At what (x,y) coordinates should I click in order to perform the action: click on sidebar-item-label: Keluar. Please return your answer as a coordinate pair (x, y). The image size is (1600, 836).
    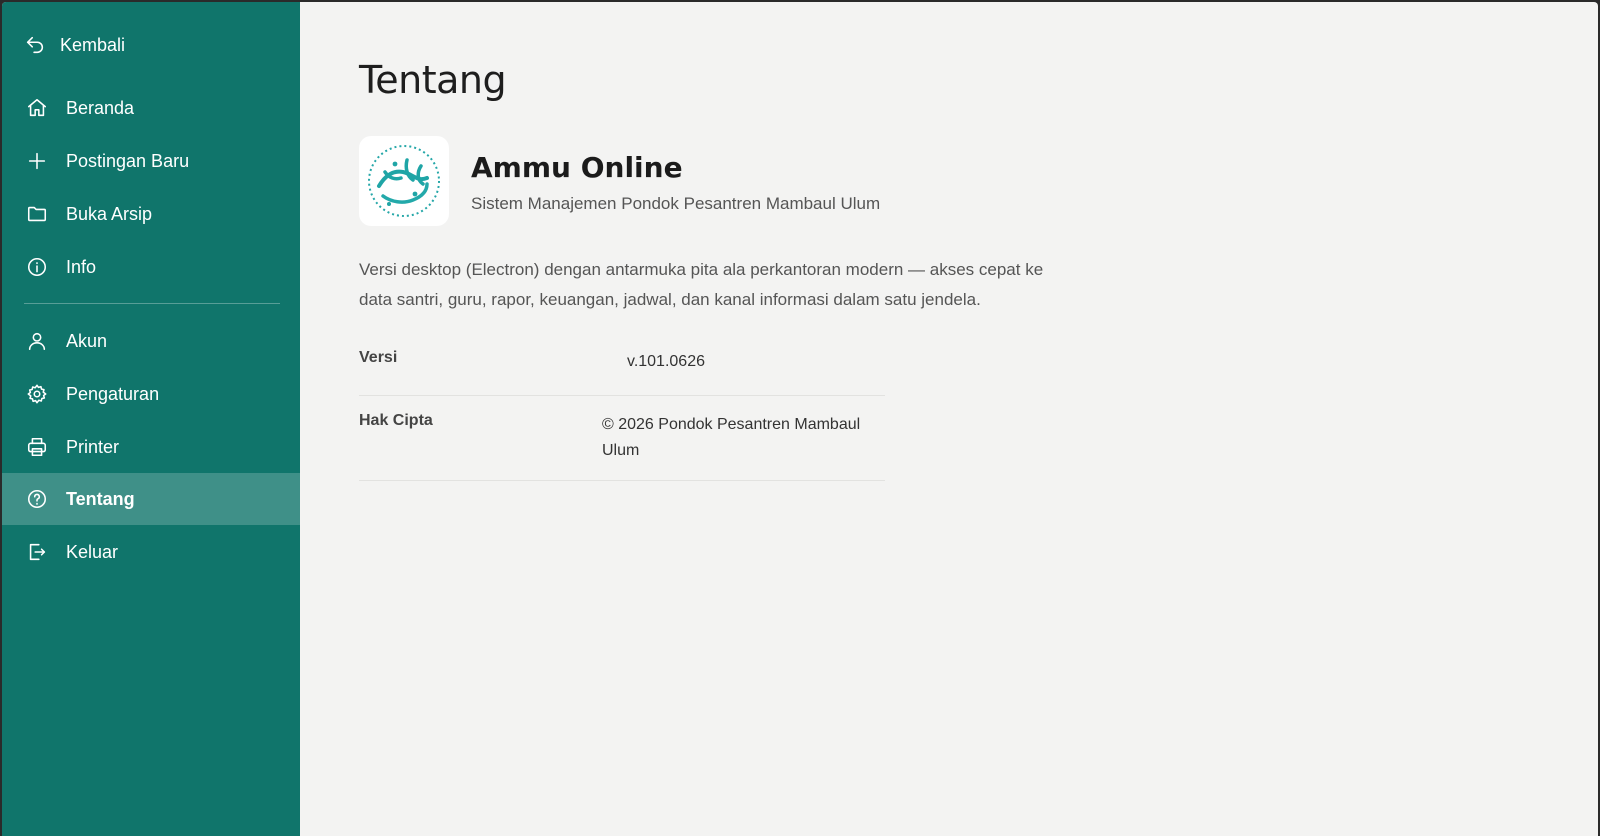
    Looking at the image, I should click on (92, 551).